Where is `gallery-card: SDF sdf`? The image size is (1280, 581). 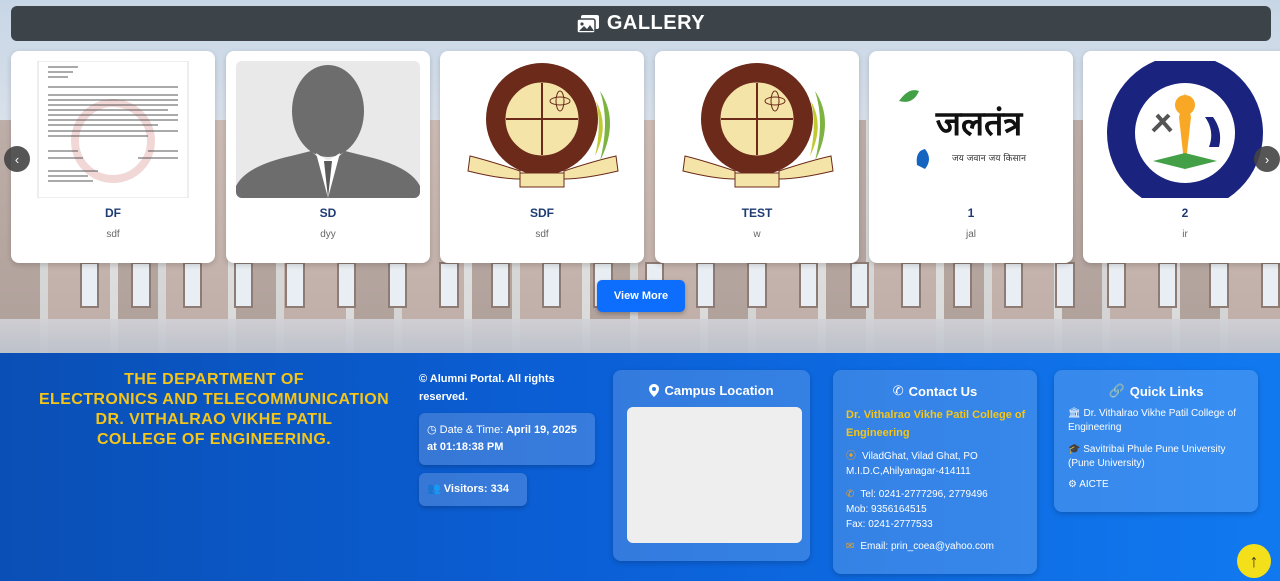
gallery-card: SDF sdf is located at coordinates (542, 157).